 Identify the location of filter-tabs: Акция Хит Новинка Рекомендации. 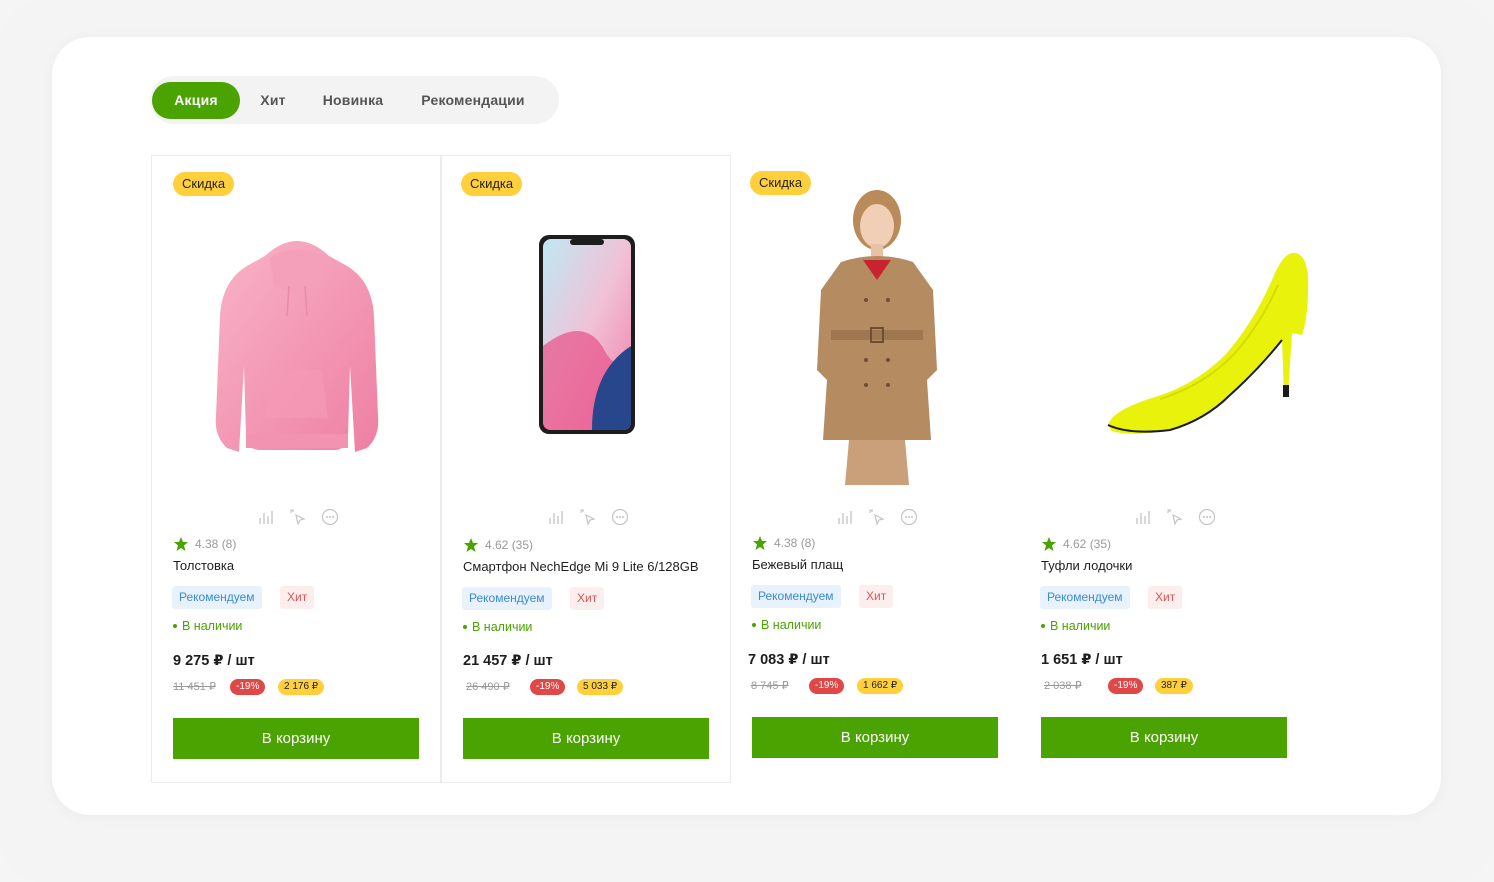
(354, 100).